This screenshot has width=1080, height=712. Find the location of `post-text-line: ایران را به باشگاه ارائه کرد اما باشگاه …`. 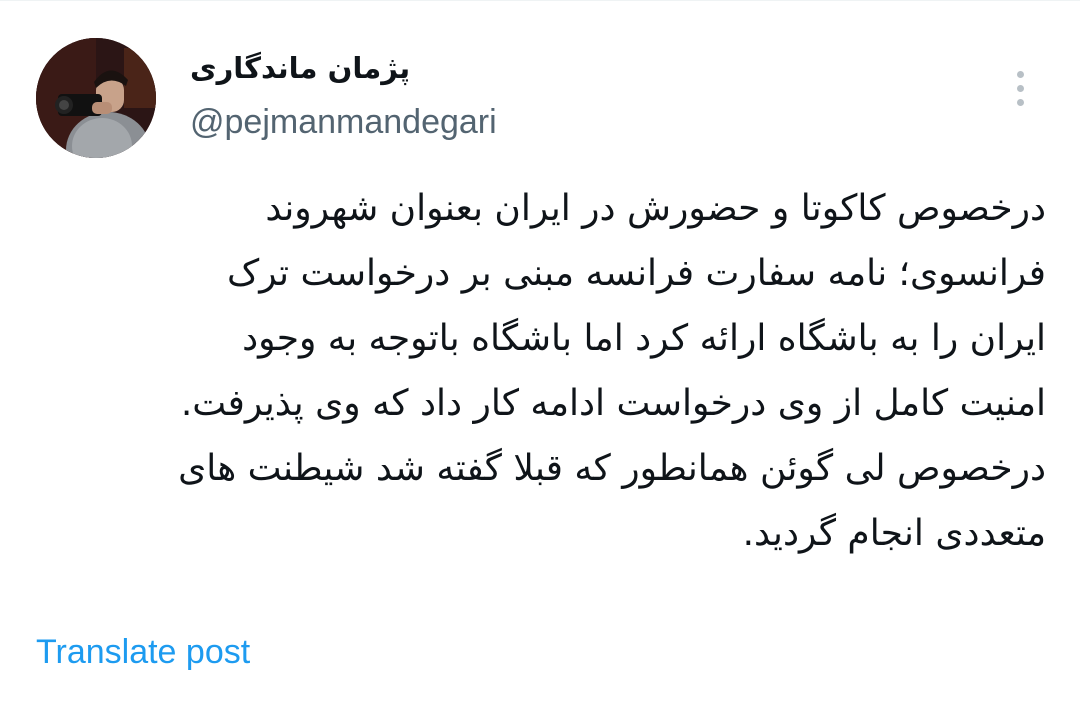

post-text-line: ایران را به باشگاه ارائه کرد اما باشگاه … is located at coordinates (644, 338).